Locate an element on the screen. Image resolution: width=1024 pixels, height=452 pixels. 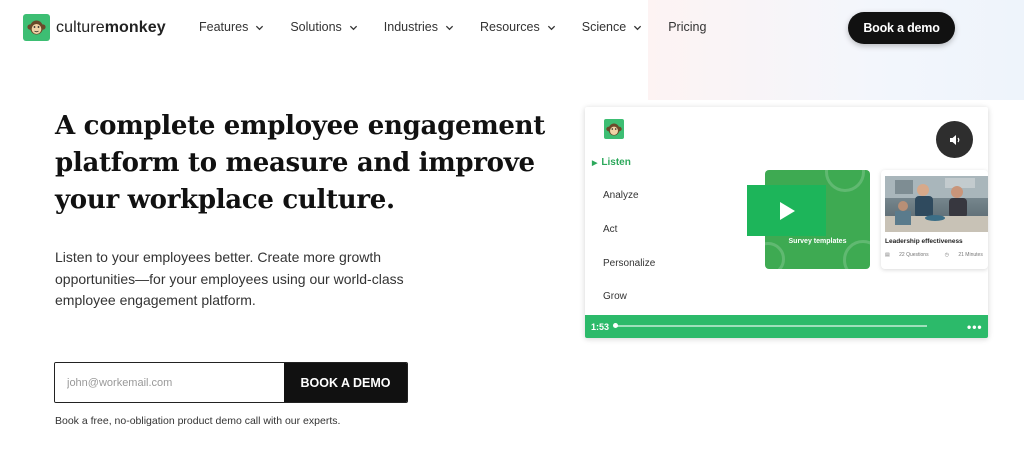
nav-label: Features is located at coordinates (224, 27).